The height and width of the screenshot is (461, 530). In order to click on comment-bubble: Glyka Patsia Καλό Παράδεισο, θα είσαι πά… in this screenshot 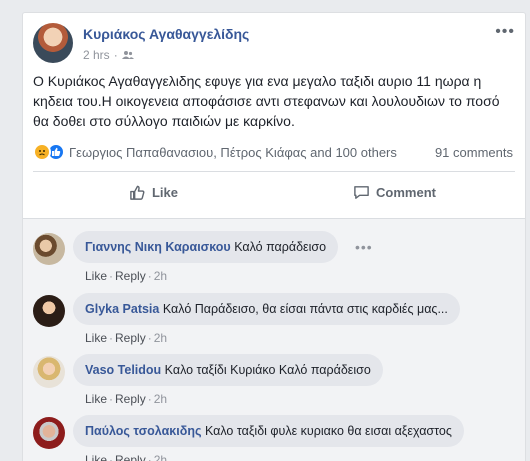, I will do `click(266, 309)`.